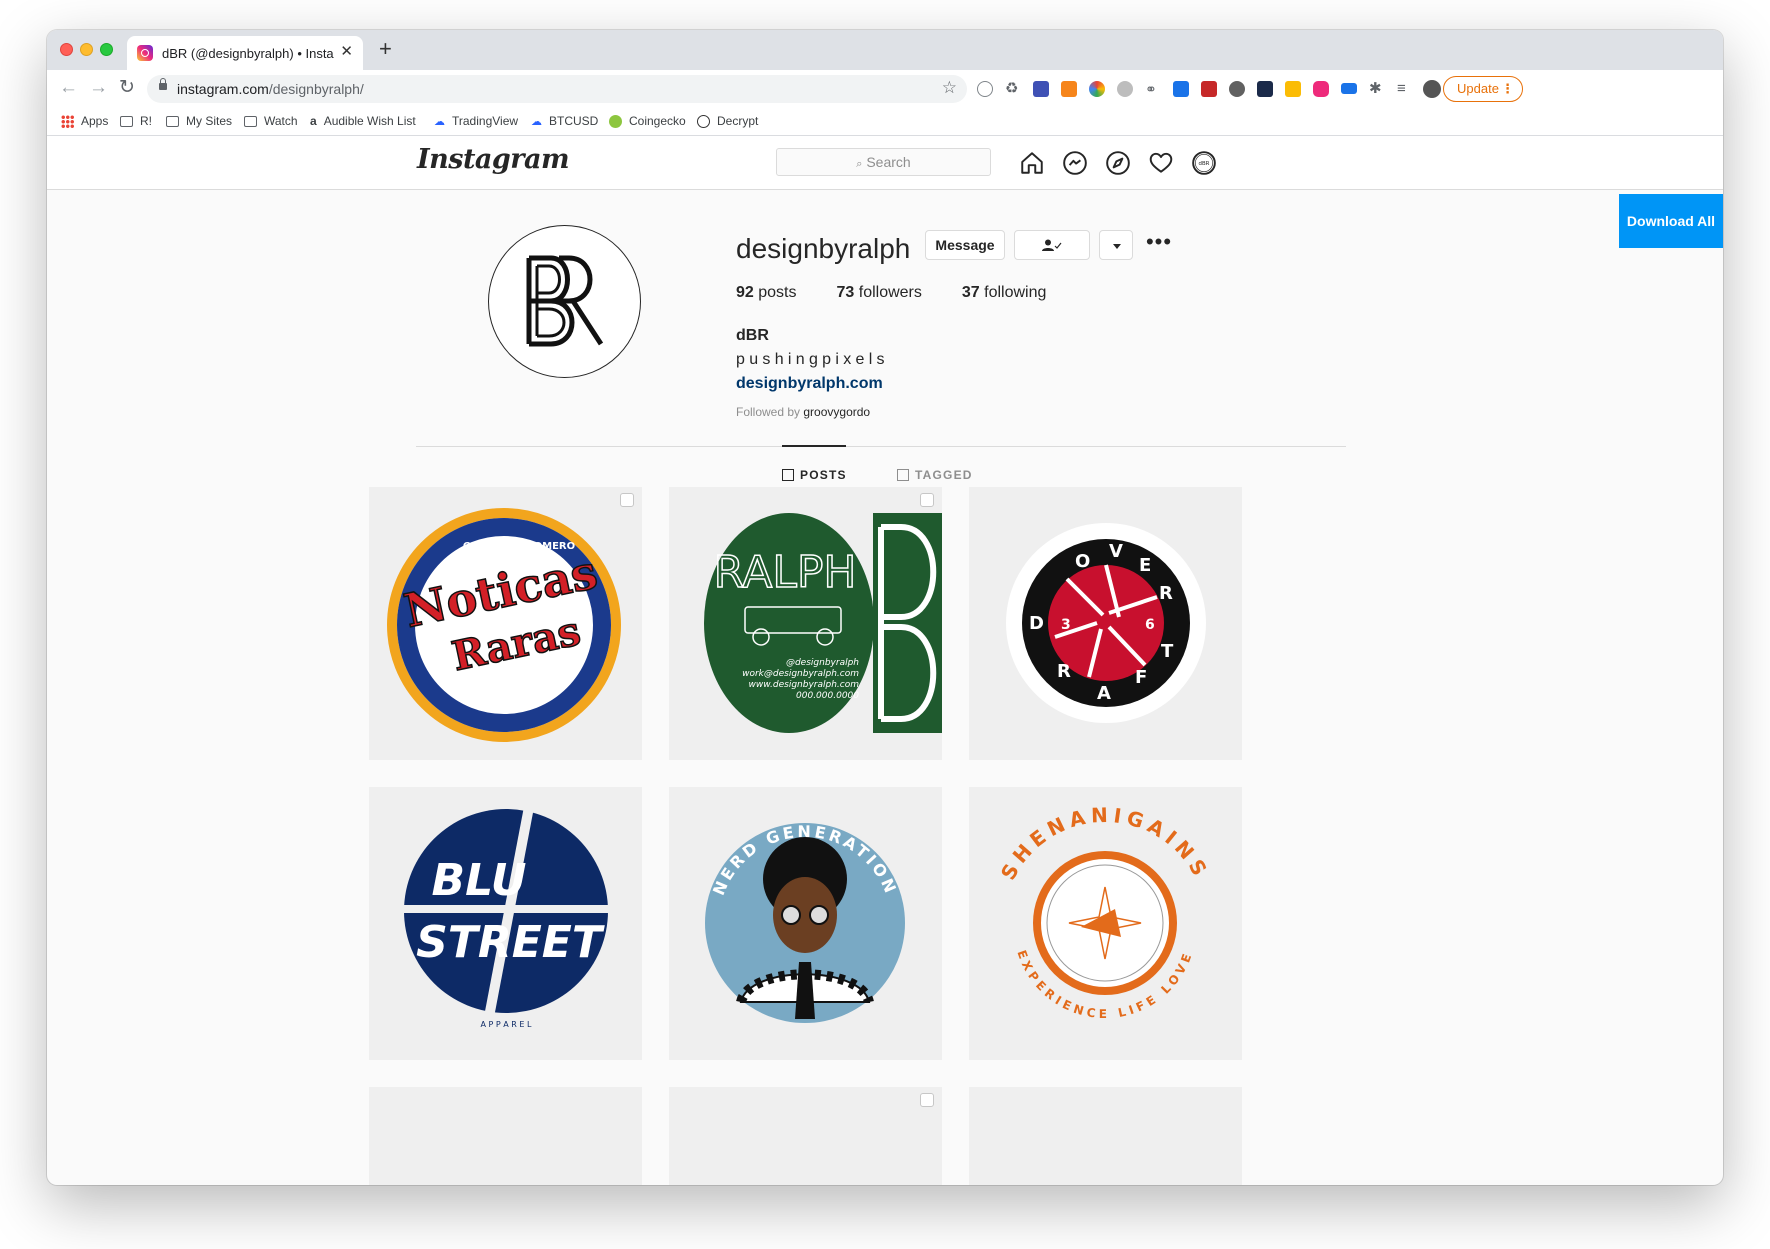 This screenshot has height=1249, width=1770. Describe the element at coordinates (346, 52) in the screenshot. I see `close-tab-icon: ✕` at that location.